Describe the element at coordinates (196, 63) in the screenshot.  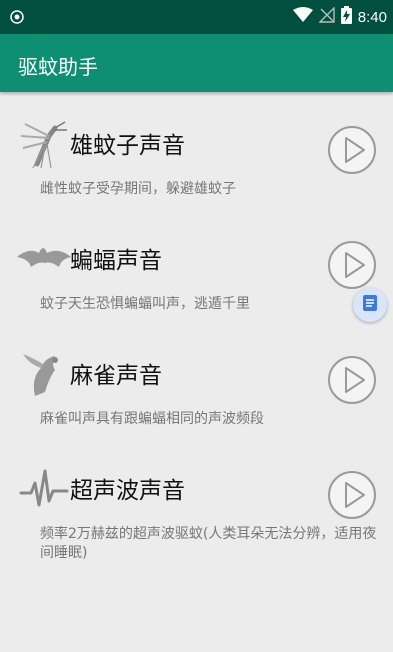
I see `app-bar: 驱蚊助手` at that location.